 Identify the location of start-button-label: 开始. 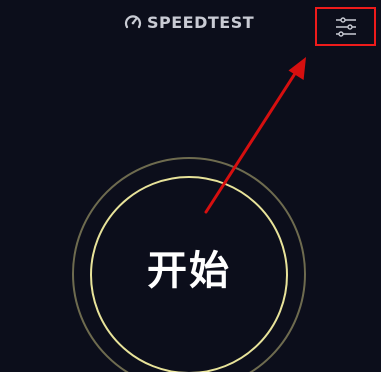
(189, 271).